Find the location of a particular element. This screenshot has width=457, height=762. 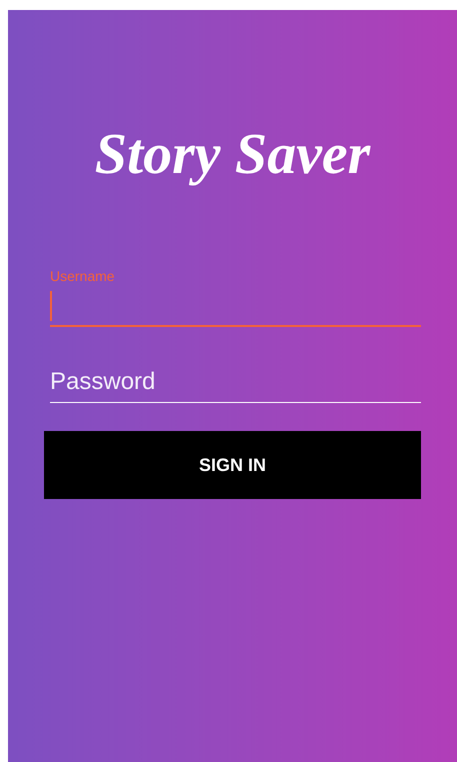

app-title: Story Saver is located at coordinates (232, 156).